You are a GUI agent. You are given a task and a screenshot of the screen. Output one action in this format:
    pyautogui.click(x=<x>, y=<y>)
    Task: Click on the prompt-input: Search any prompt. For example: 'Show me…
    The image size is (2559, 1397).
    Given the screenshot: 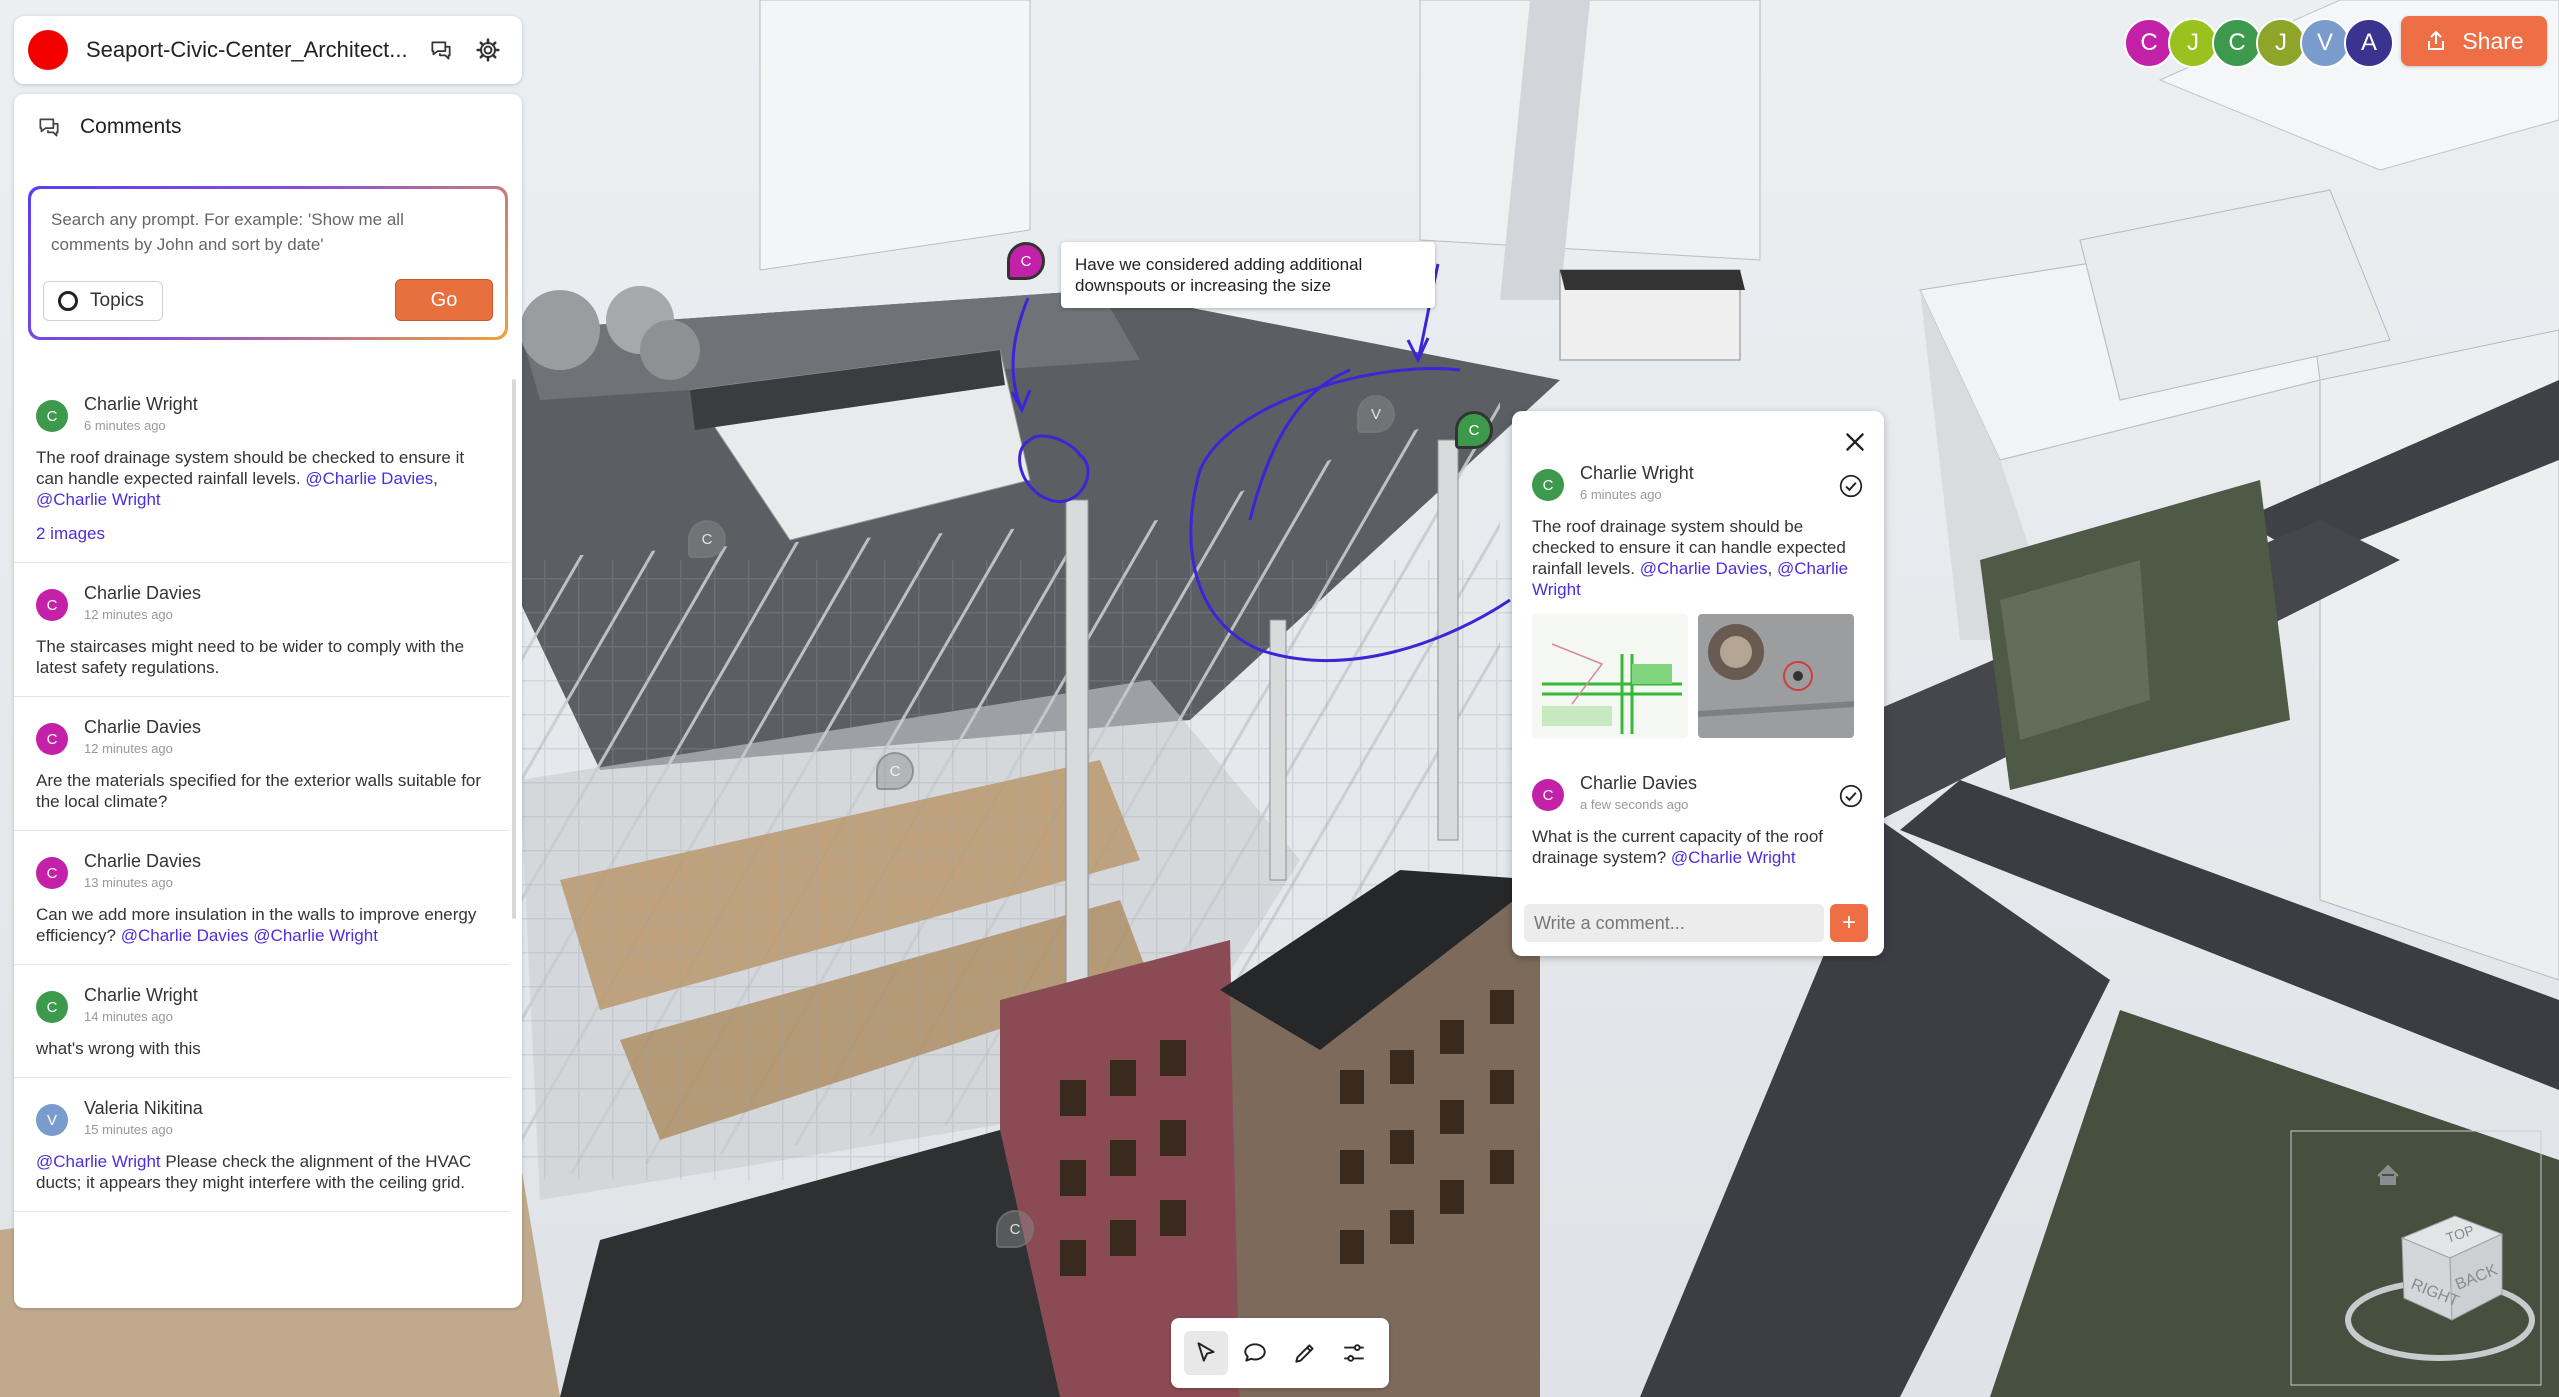 What is the action you would take?
    pyautogui.click(x=268, y=232)
    